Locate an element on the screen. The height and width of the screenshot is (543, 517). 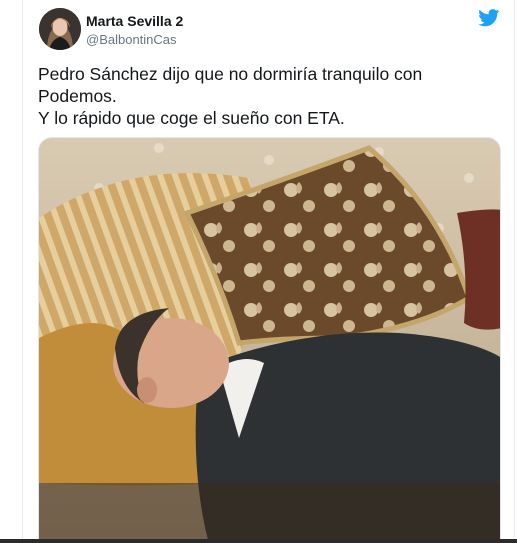
author-name: Marta Sevilla 2 is located at coordinates (134, 21).